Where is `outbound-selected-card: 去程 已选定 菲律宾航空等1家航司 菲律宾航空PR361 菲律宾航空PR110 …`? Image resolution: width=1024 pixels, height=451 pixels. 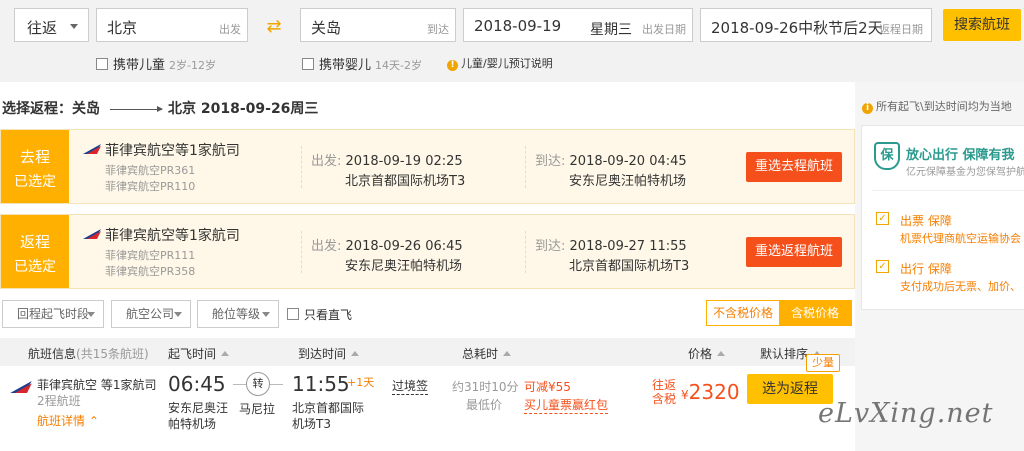
outbound-selected-card: 去程 已选定 菲律宾航空等1家航司 菲律宾航空PR361 菲律宾航空PR110 … is located at coordinates (427, 166).